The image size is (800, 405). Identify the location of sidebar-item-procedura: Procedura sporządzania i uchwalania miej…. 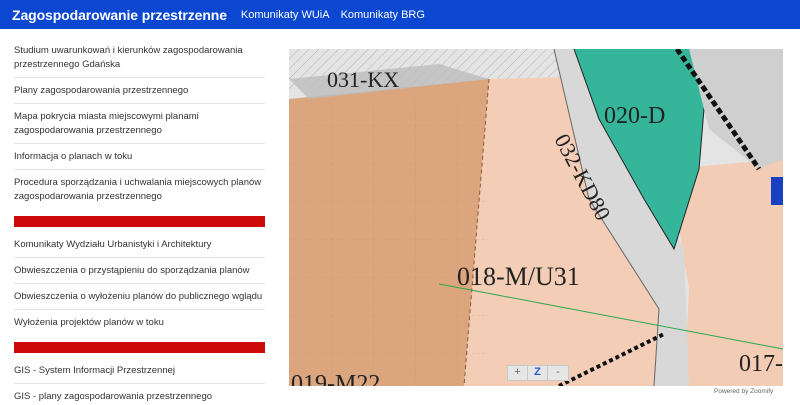
(139, 189).